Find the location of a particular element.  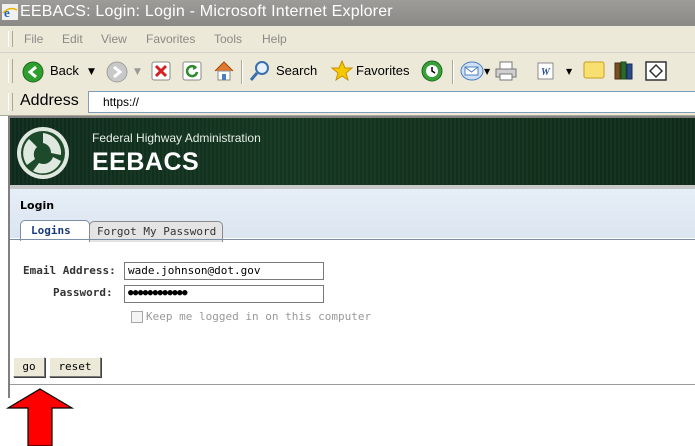

reset-button-label: reset is located at coordinates (75, 366).